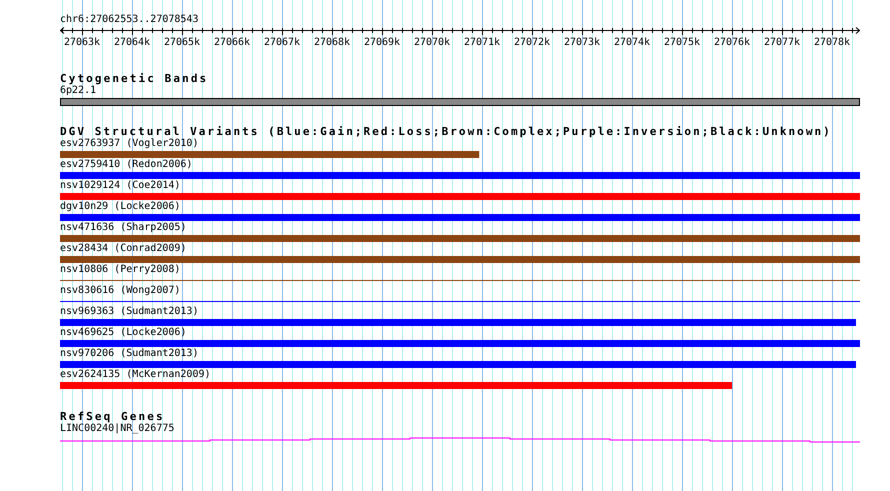 This screenshot has height=491, width=890. I want to click on variant-label: nsv10806 (Perry2008), so click(120, 270).